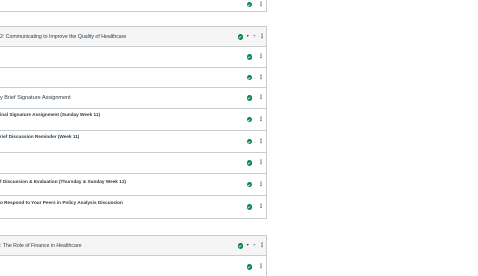  Describe the element at coordinates (133, 142) in the screenshot. I see `module-item: rief Discussion Reminder (Week 11) ⋮` at that location.